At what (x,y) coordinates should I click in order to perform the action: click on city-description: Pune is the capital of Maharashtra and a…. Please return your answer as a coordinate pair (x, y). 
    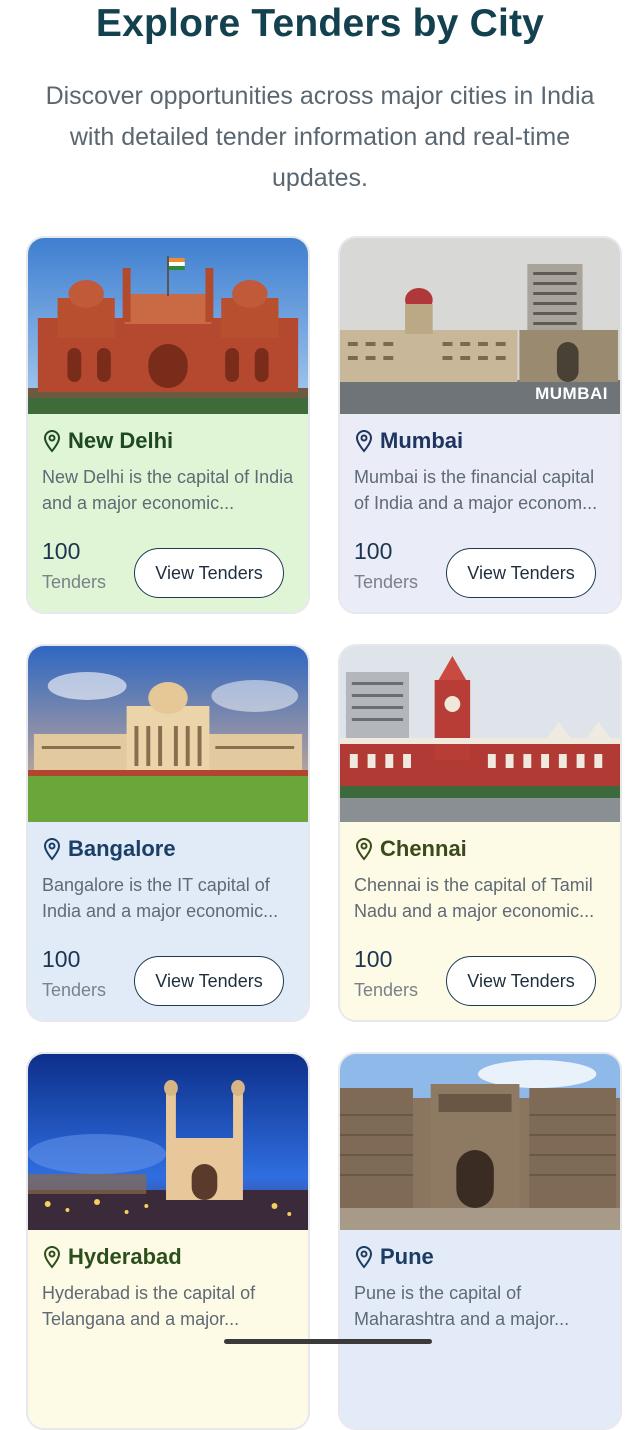
    Looking at the image, I should click on (462, 1306).